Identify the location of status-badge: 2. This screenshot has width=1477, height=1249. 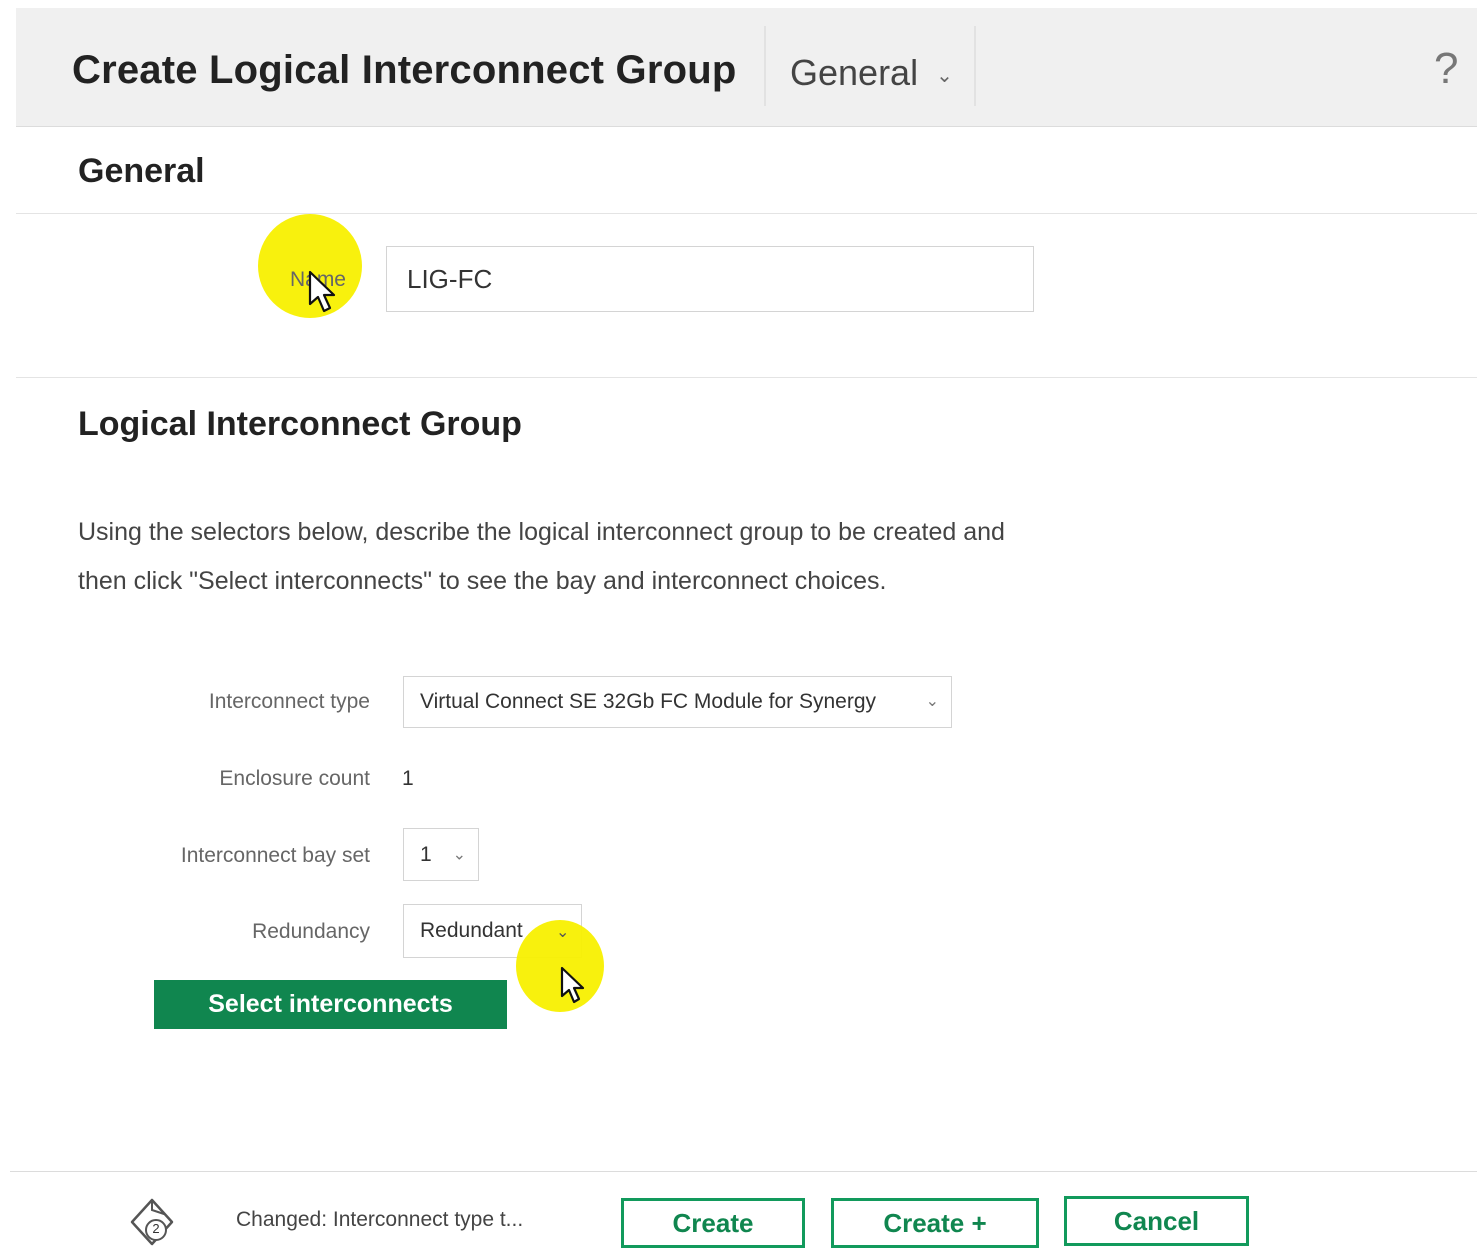
(156, 1228).